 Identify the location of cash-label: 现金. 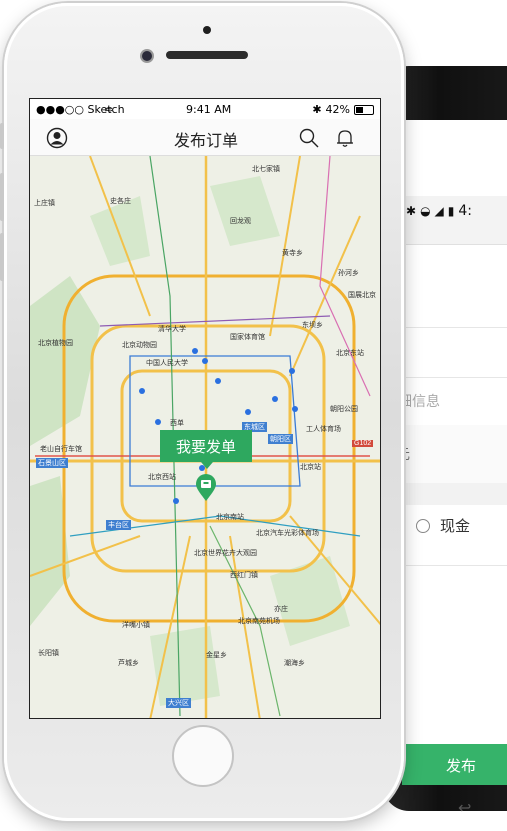
(455, 526).